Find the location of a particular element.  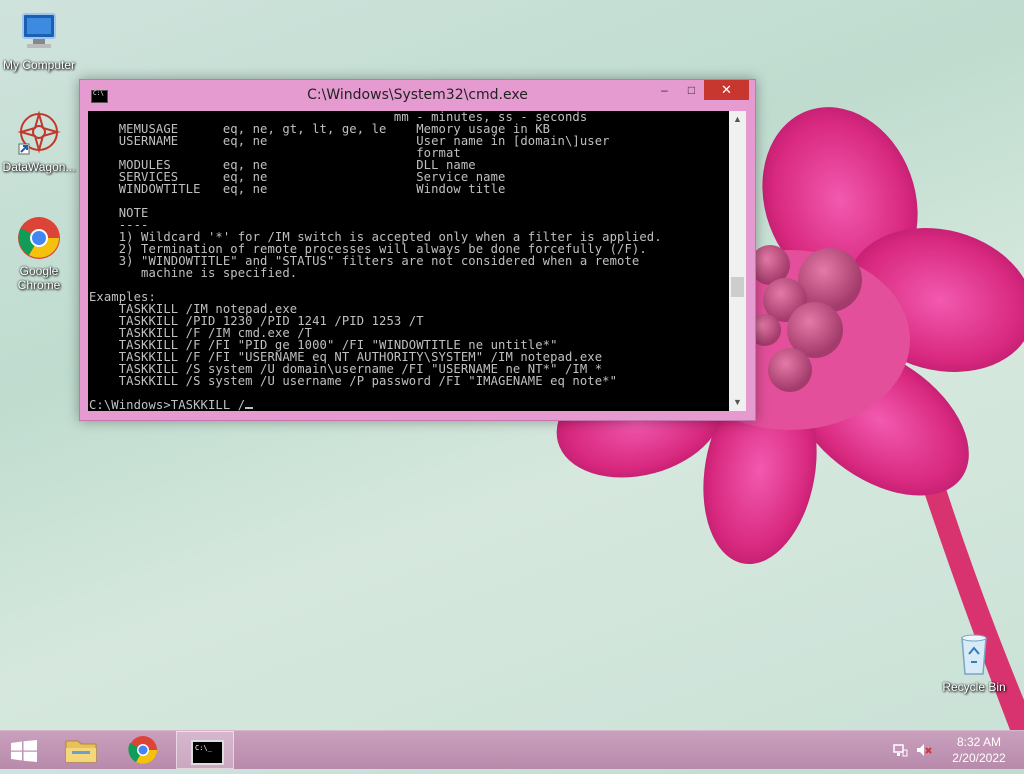

clock-date: 2/20/2022 is located at coordinates (979, 758).